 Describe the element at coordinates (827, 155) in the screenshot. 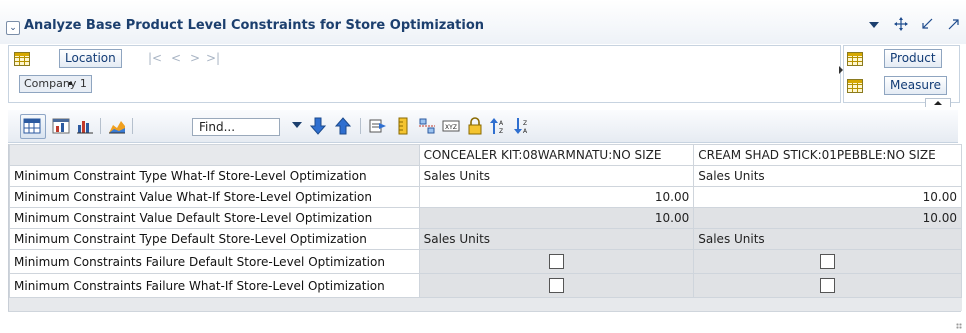

I see `column-header: CREAM SHAD STICK:01PEBBLE:NO SIZE` at that location.